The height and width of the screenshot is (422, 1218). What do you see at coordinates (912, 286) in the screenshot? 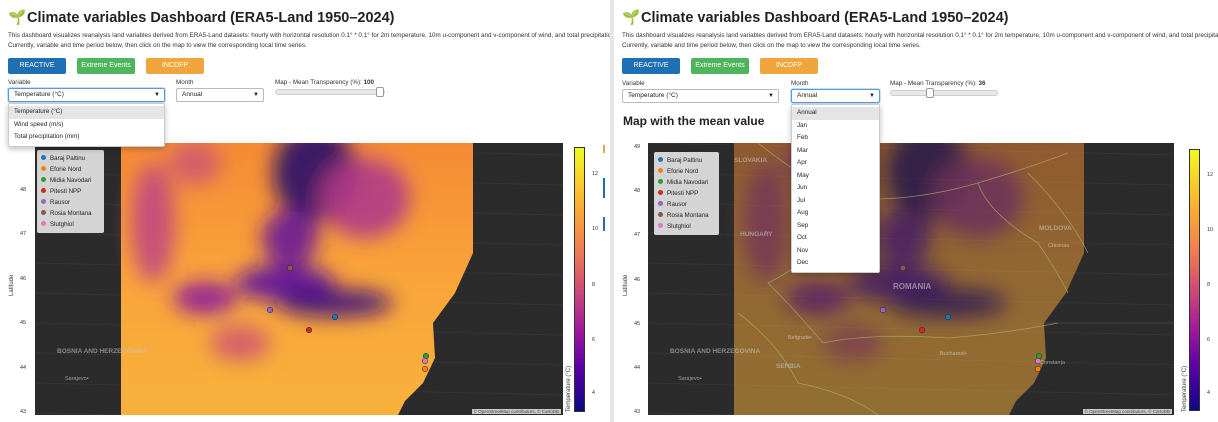
I see `country-label: ROMANIA` at bounding box center [912, 286].